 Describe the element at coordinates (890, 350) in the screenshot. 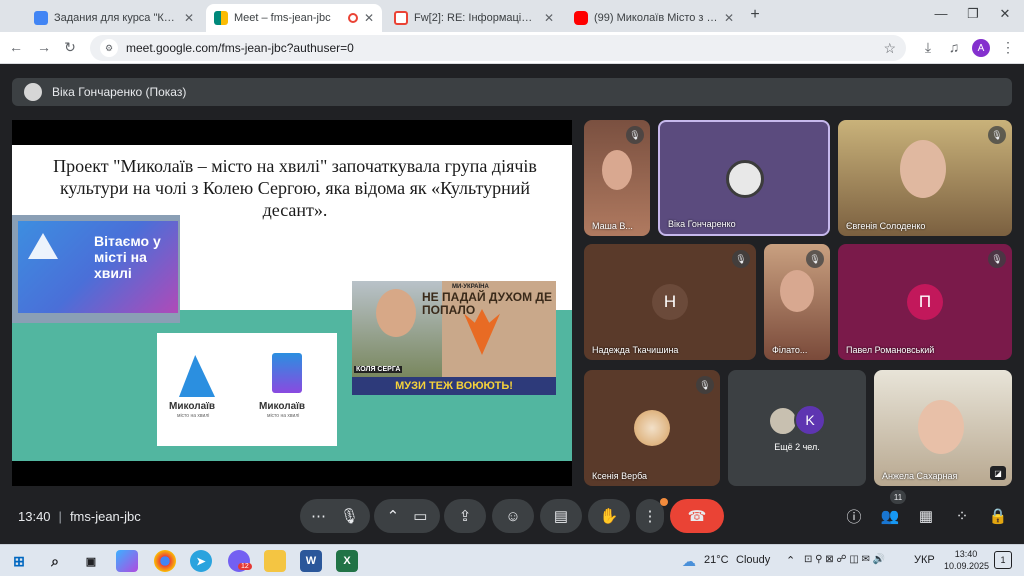

I see `participant-name: Павел Романовський` at that location.